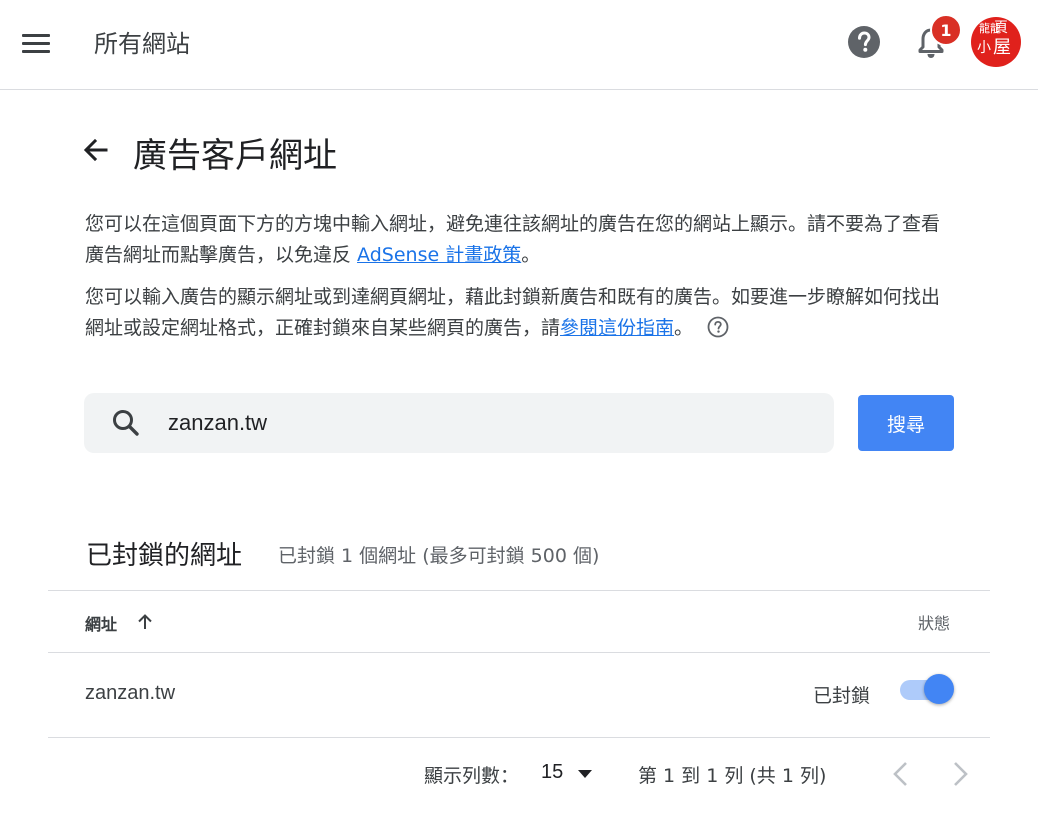 The height and width of the screenshot is (816, 1038). I want to click on help-icon, so click(864, 42).